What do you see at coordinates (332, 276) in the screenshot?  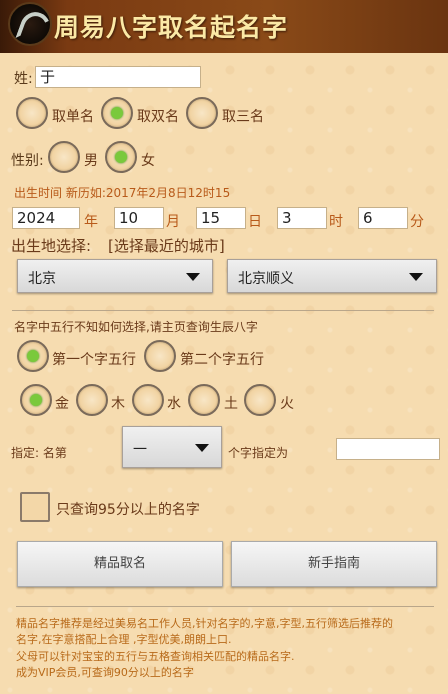 I see `city-dropdown: 北京顺义` at bounding box center [332, 276].